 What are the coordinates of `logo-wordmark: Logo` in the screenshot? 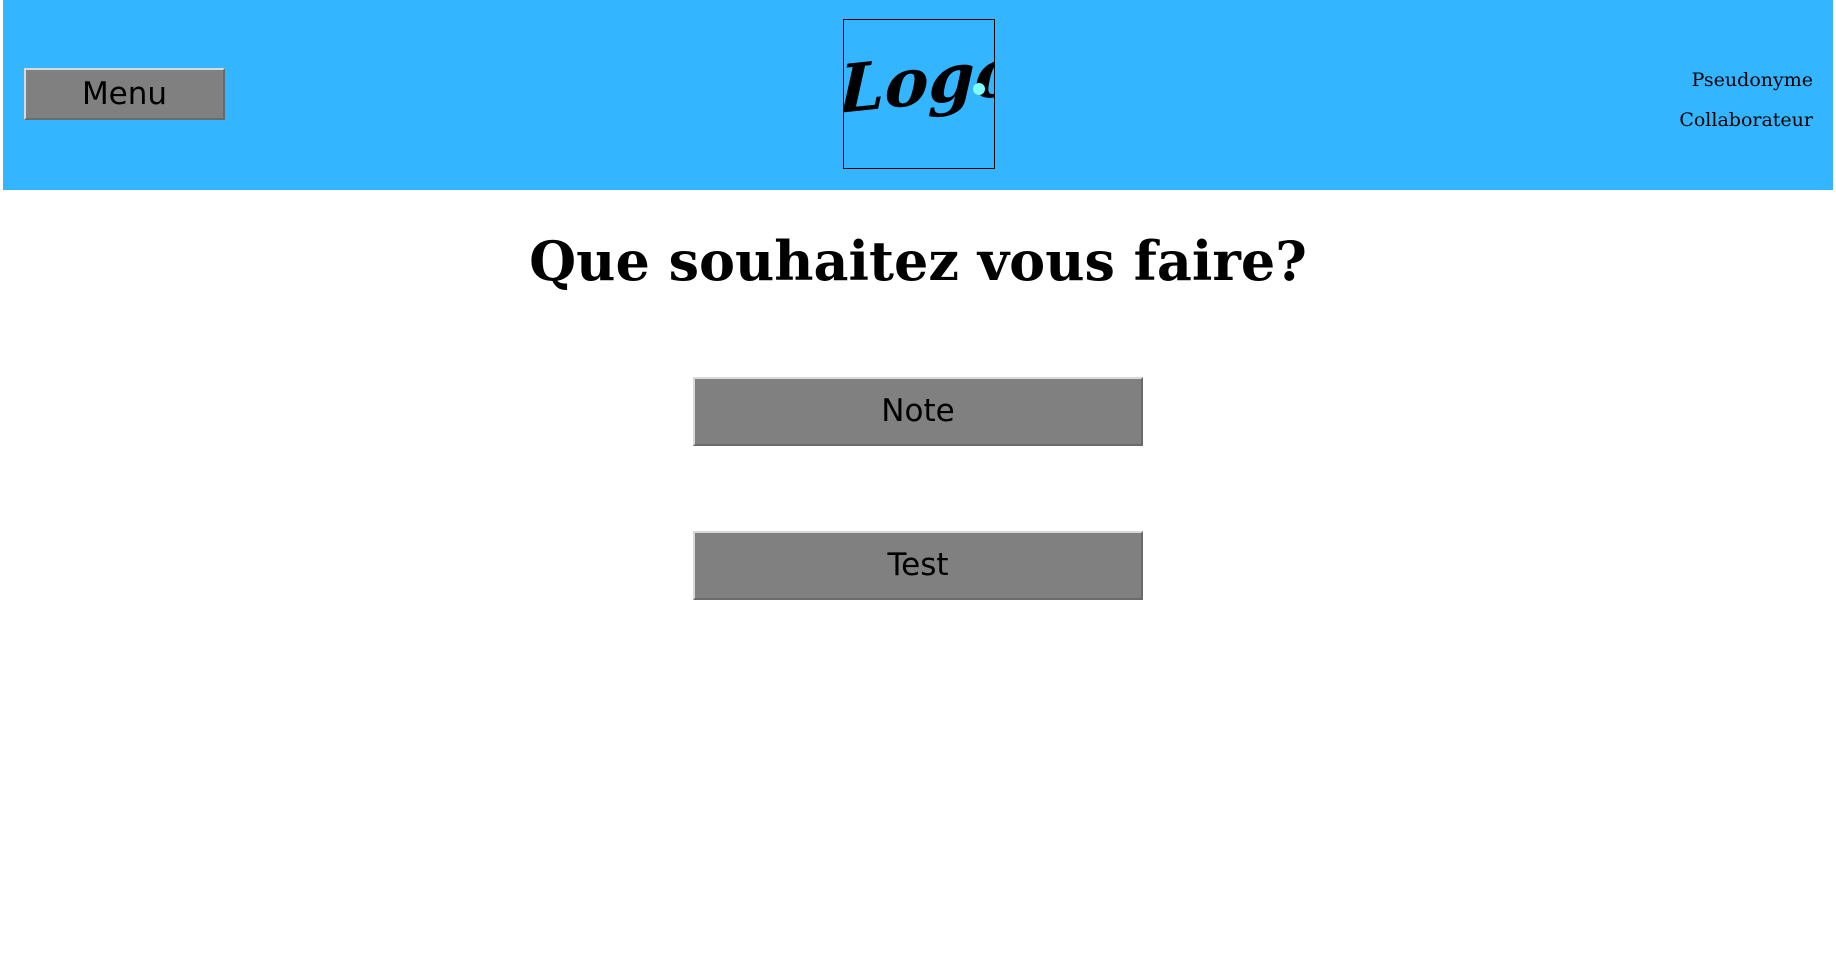 It's located at (919, 80).